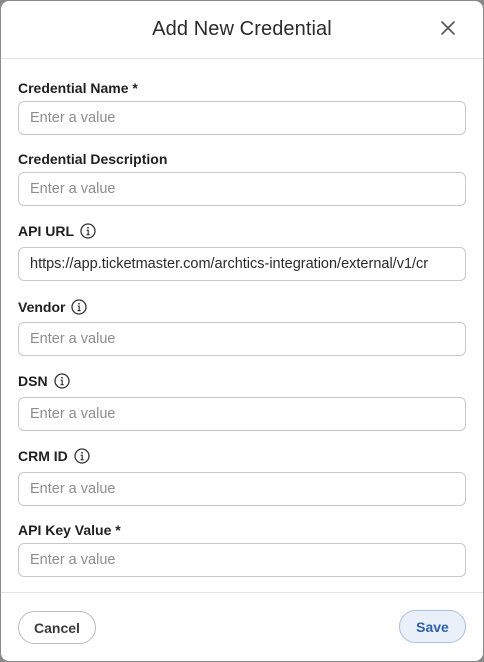 Image resolution: width=484 pixels, height=662 pixels. I want to click on dsn-label: DSN, so click(44, 381).